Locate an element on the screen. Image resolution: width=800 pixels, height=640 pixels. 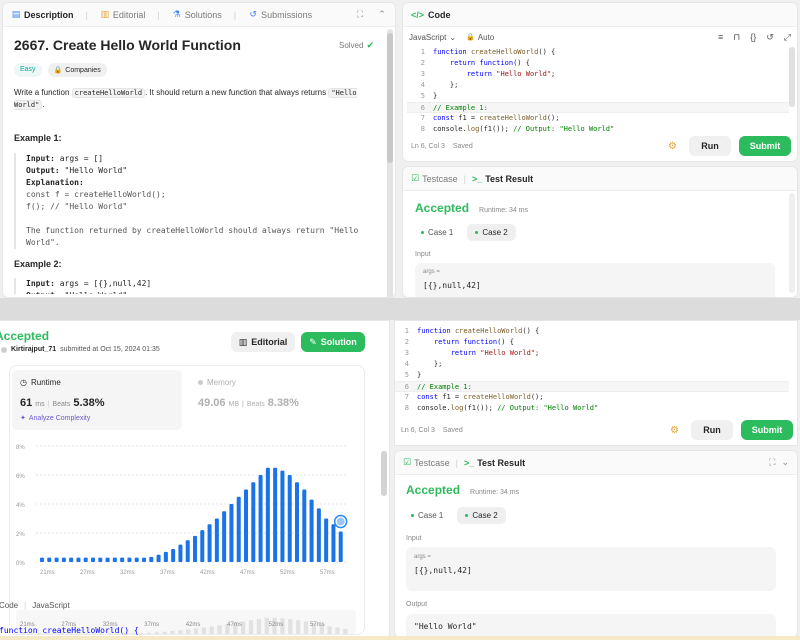
braces-icon: {} is located at coordinates (753, 37).